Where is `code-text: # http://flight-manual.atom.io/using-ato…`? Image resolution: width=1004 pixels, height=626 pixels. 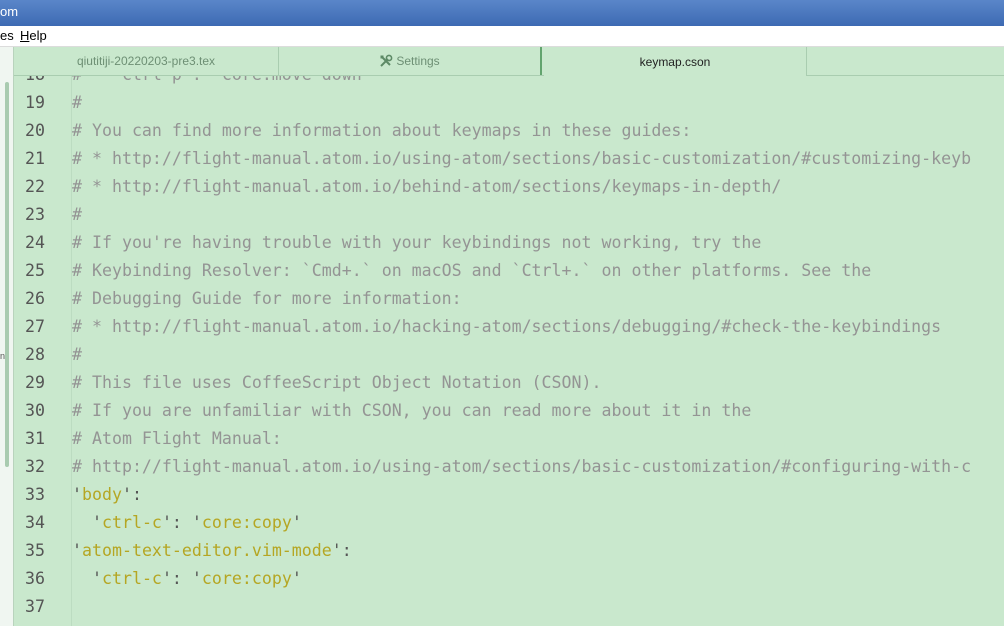
code-text: # http://flight-manual.atom.io/using-ato… is located at coordinates (521, 467).